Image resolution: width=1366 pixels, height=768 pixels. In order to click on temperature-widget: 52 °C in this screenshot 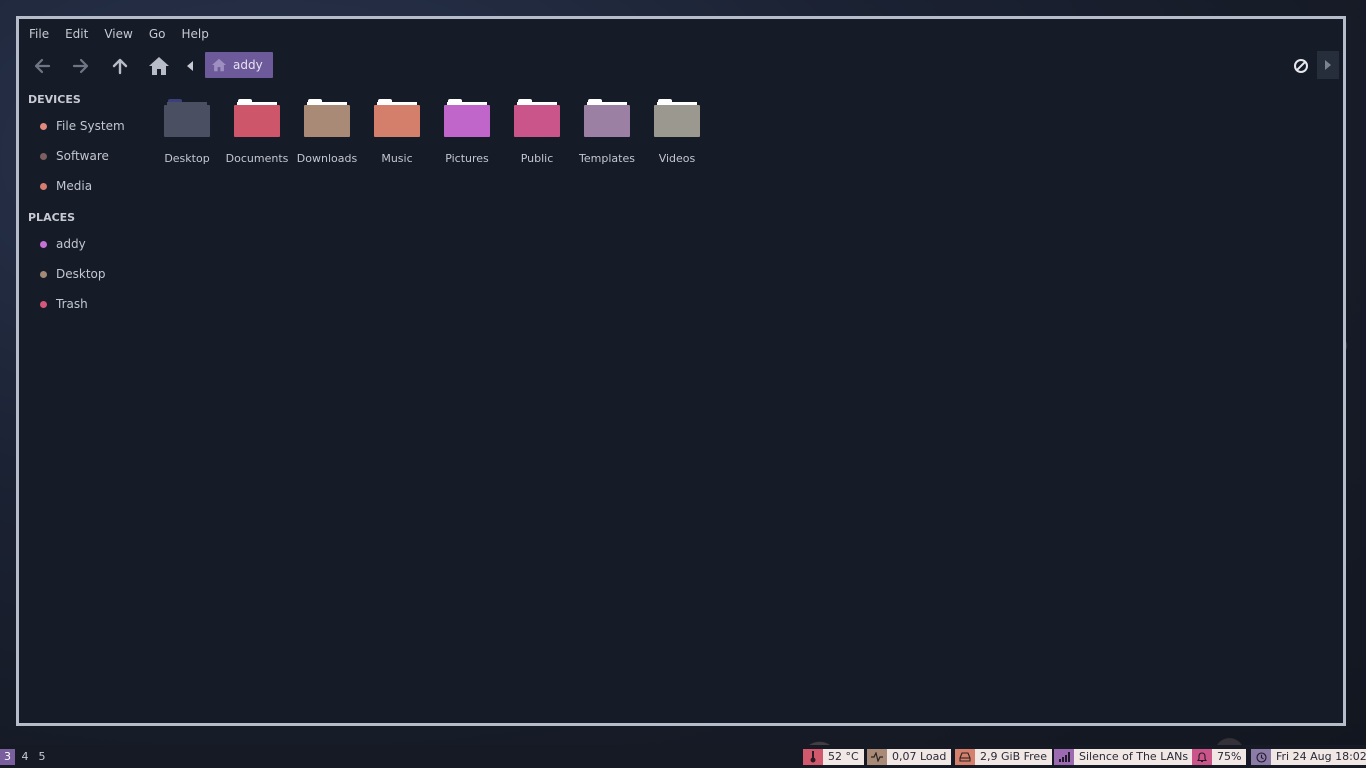, I will do `click(833, 757)`.